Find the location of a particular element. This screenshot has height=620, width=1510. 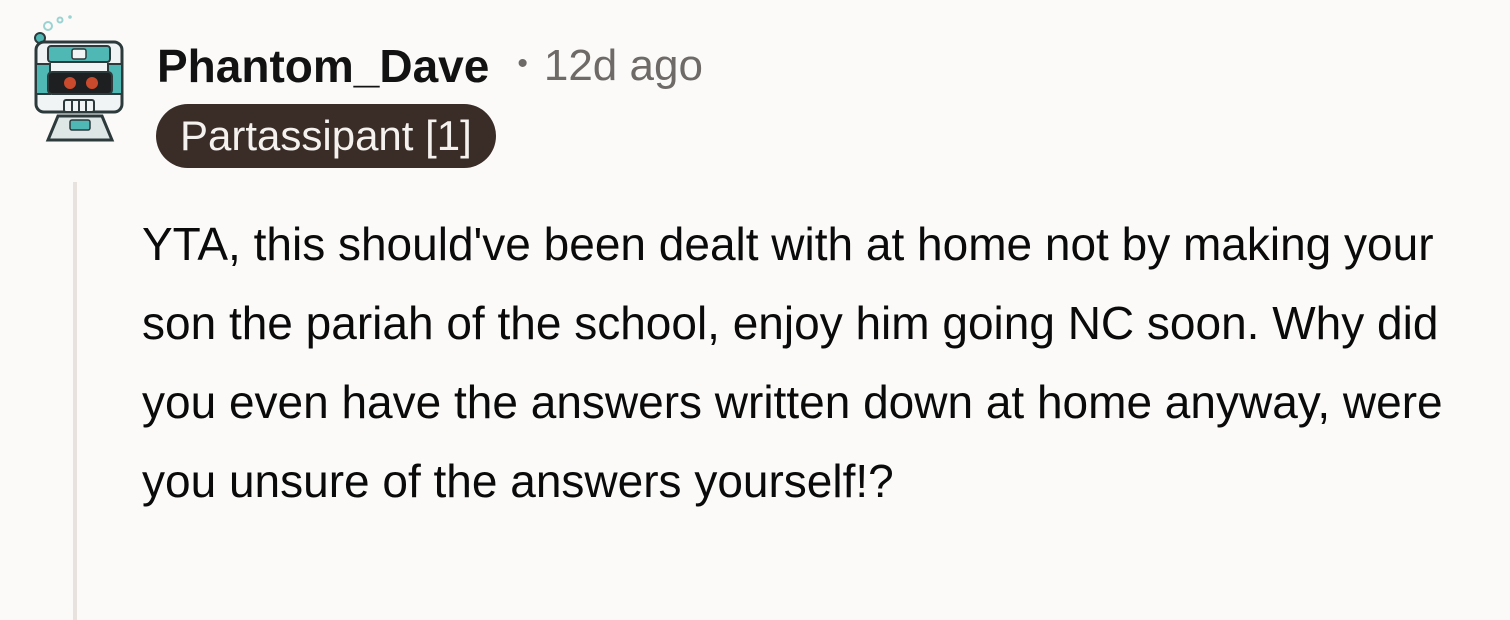

user-flair-badge: Partassipant [1] is located at coordinates (326, 136).